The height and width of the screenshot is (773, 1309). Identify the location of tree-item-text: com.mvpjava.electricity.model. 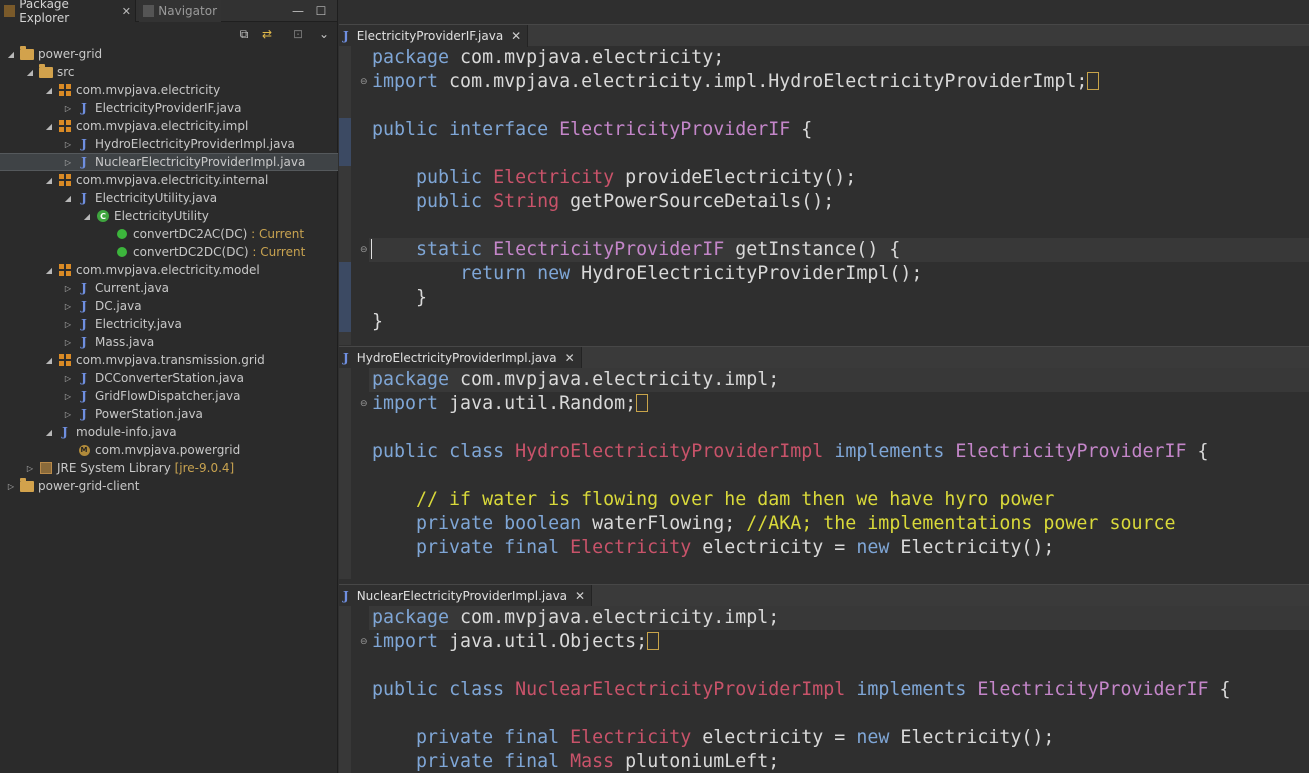
(168, 270).